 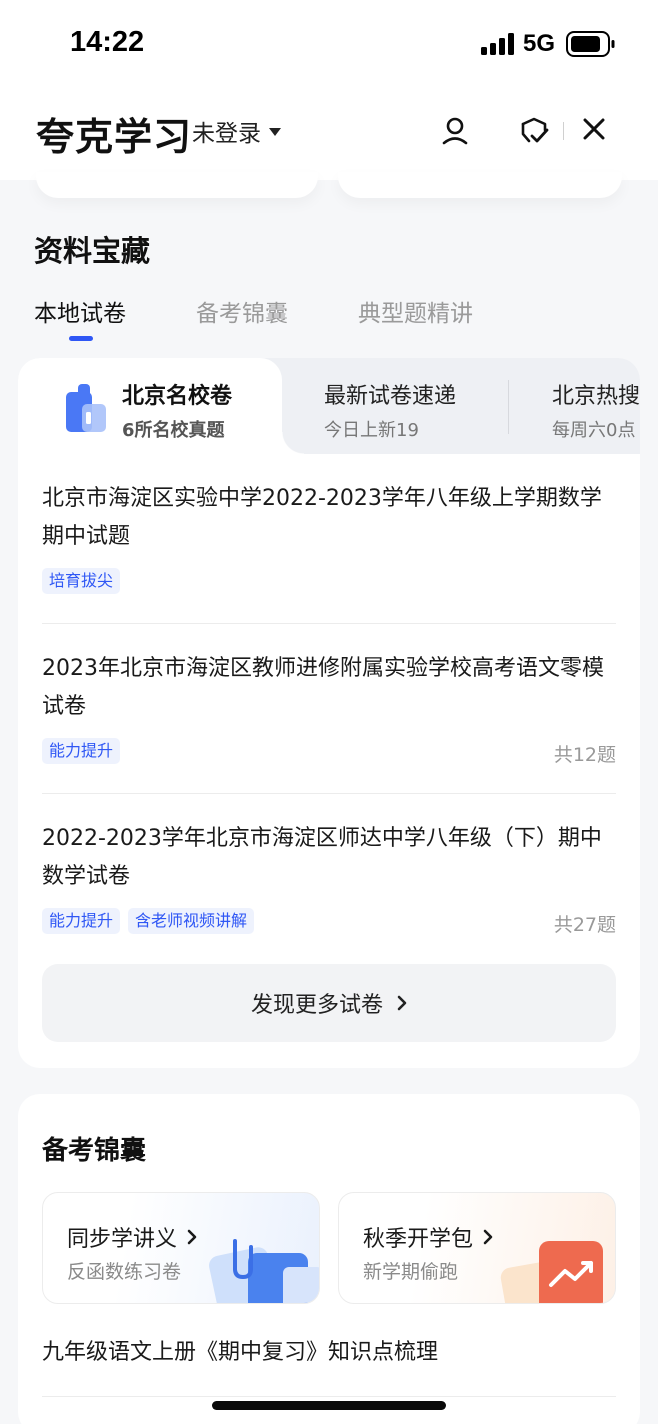 I want to click on header-divider, so click(x=563, y=131).